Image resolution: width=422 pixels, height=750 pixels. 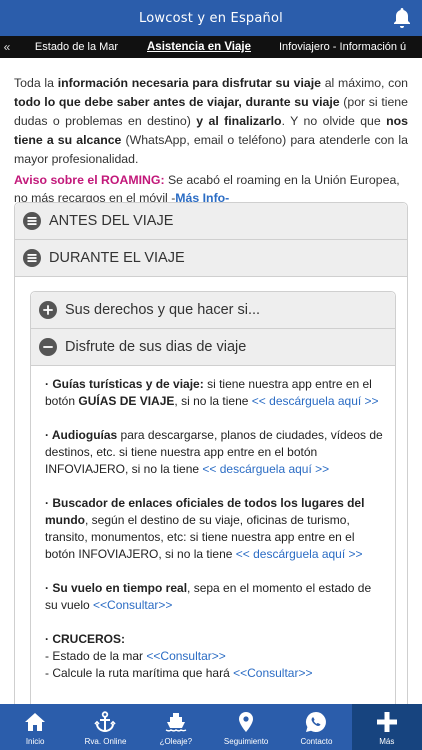 What do you see at coordinates (139, 673) in the screenshot?
I see `item-text: - Calcule la ruta marítima que hará` at bounding box center [139, 673].